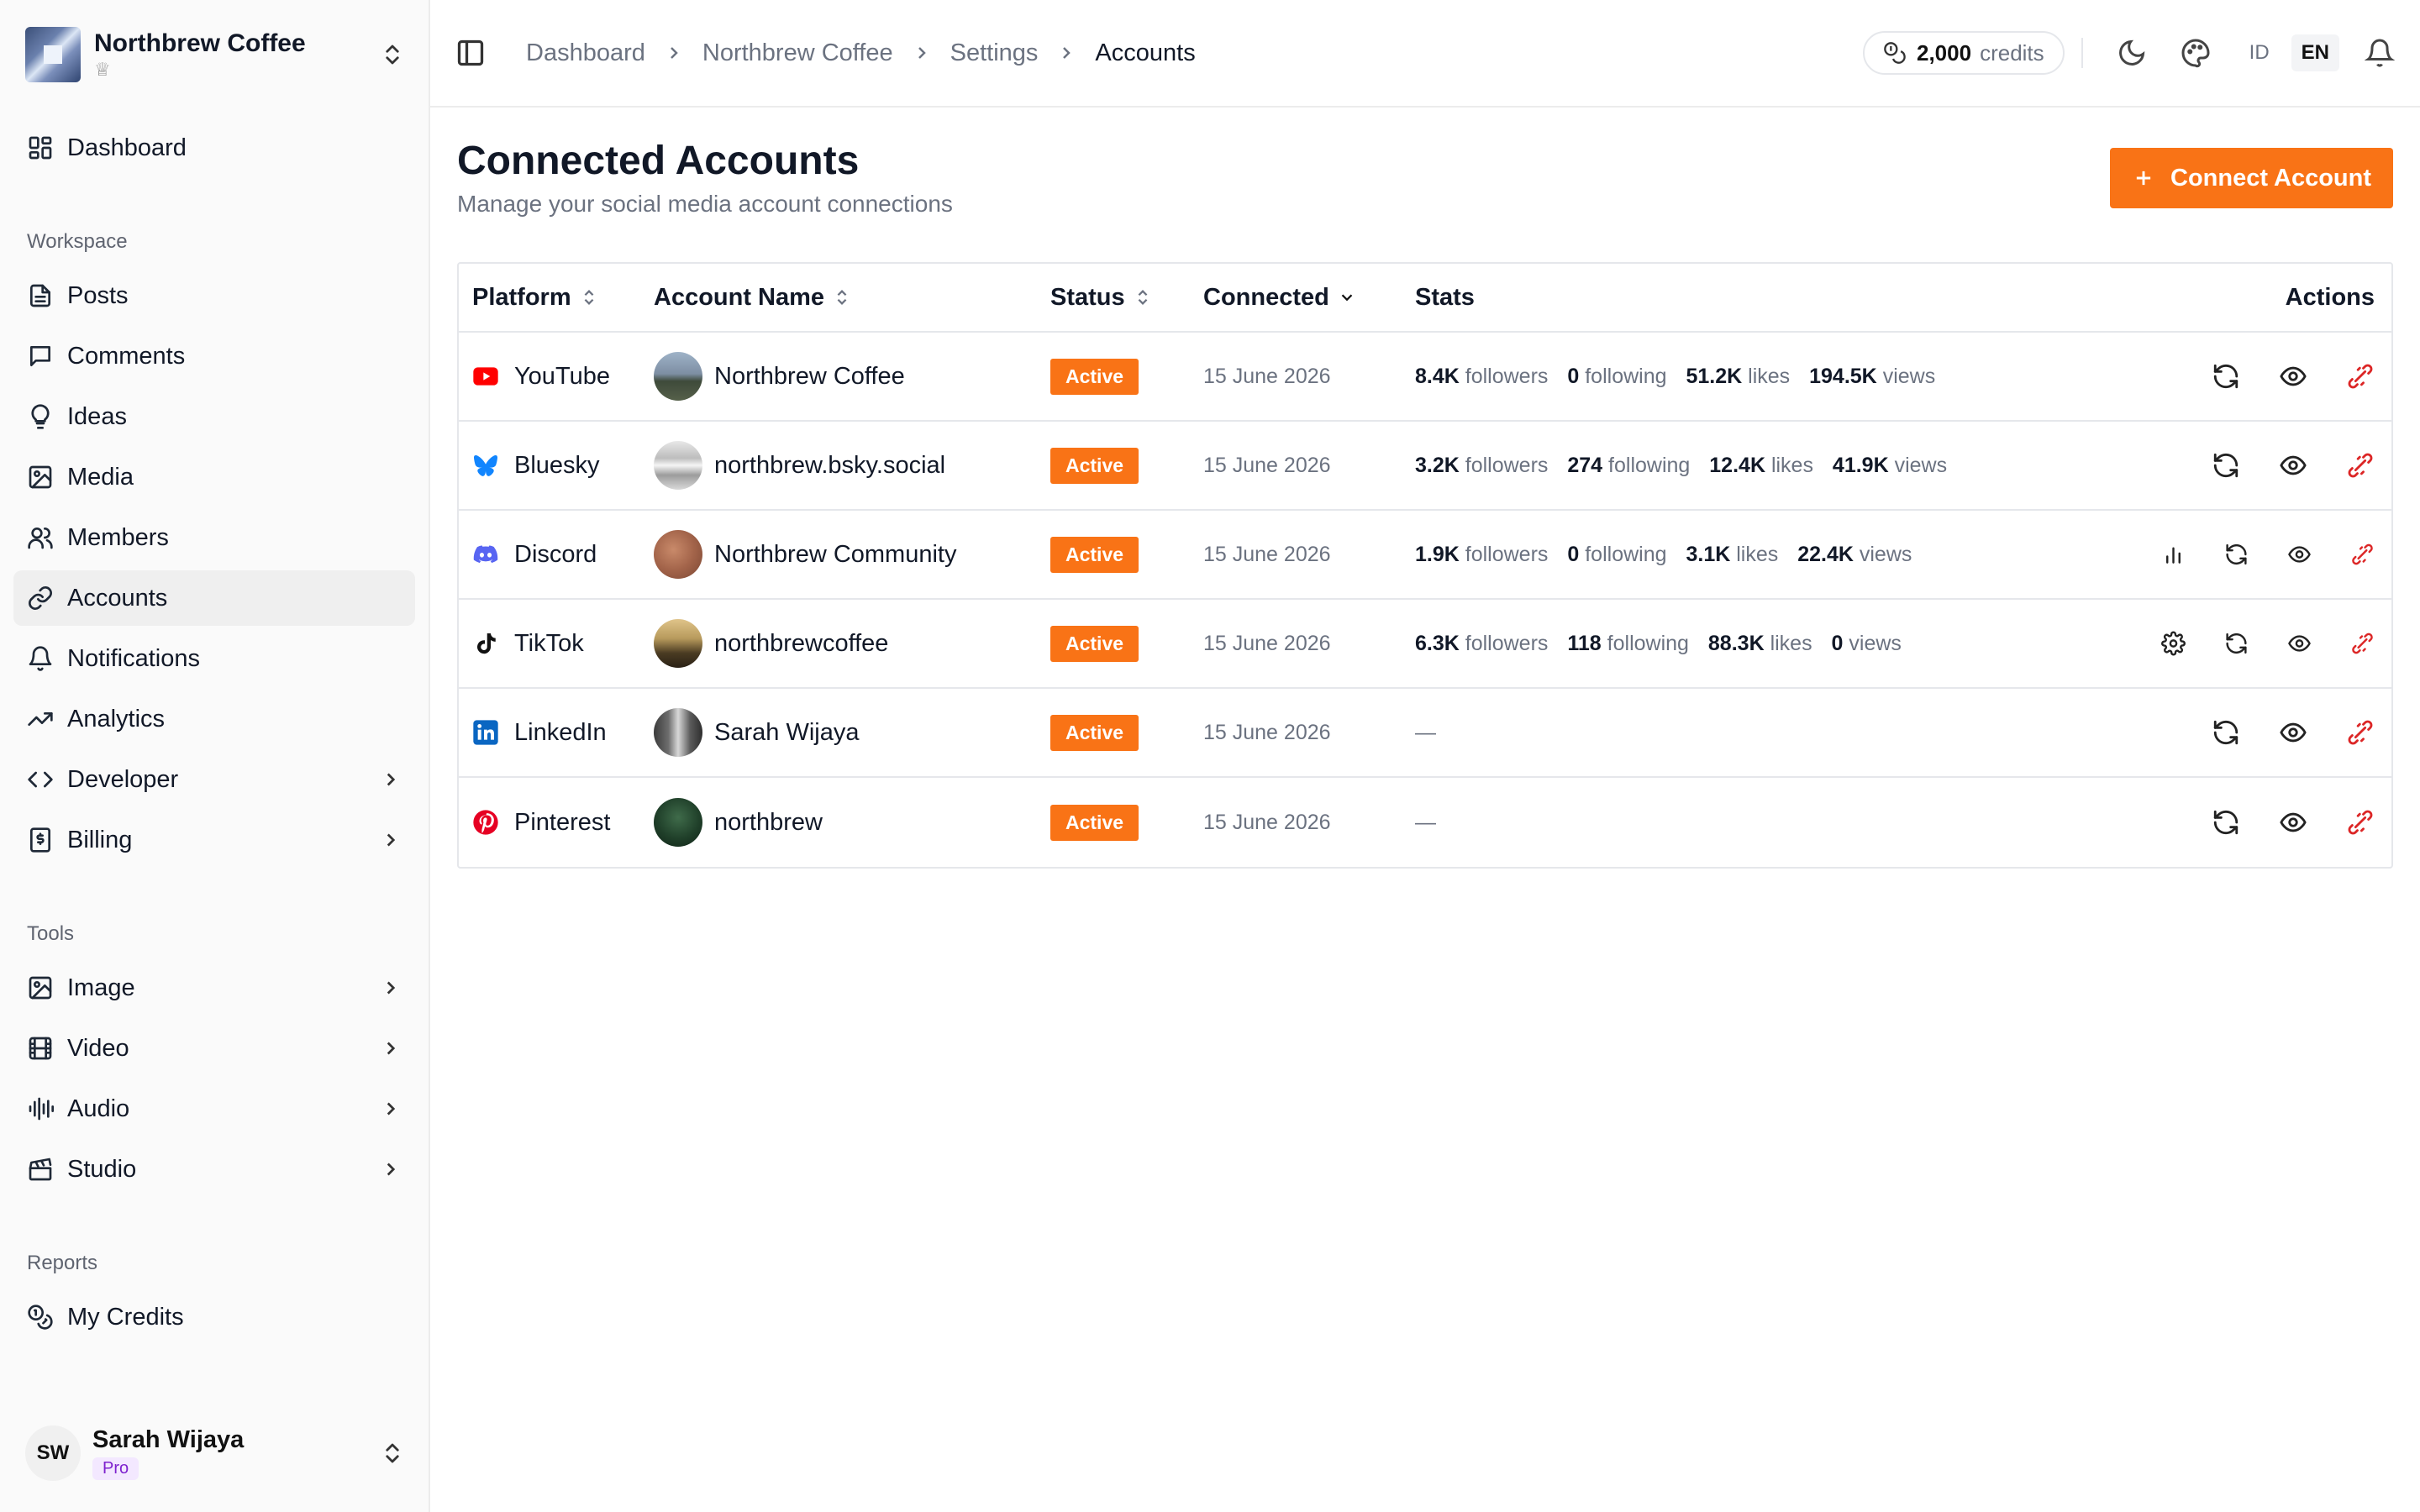  I want to click on bell-icon, so click(2380, 53).